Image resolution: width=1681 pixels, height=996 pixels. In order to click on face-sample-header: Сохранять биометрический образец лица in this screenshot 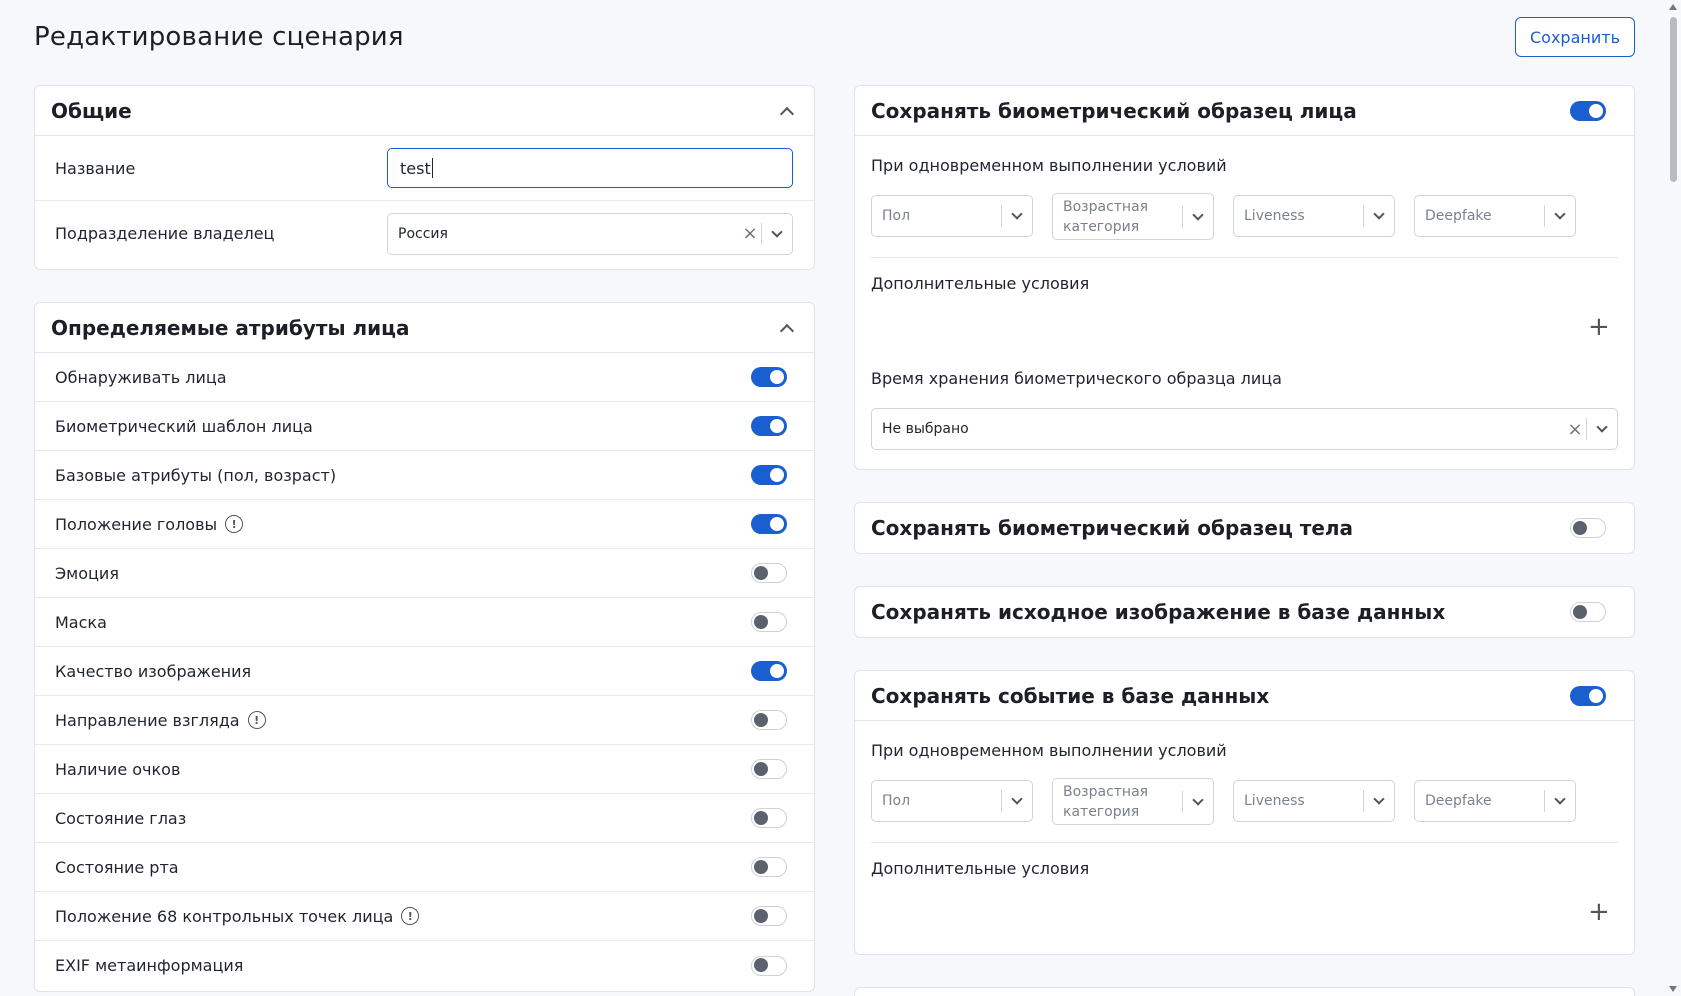, I will do `click(1244, 111)`.